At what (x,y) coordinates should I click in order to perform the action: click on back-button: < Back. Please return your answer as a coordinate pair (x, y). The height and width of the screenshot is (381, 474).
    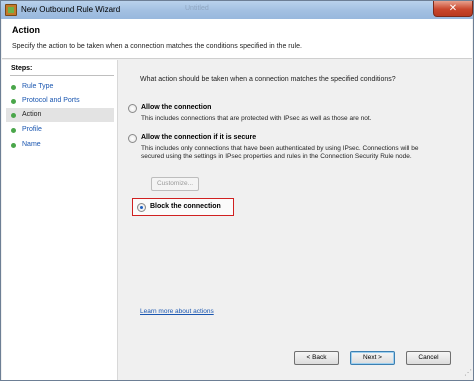
    Looking at the image, I should click on (316, 358).